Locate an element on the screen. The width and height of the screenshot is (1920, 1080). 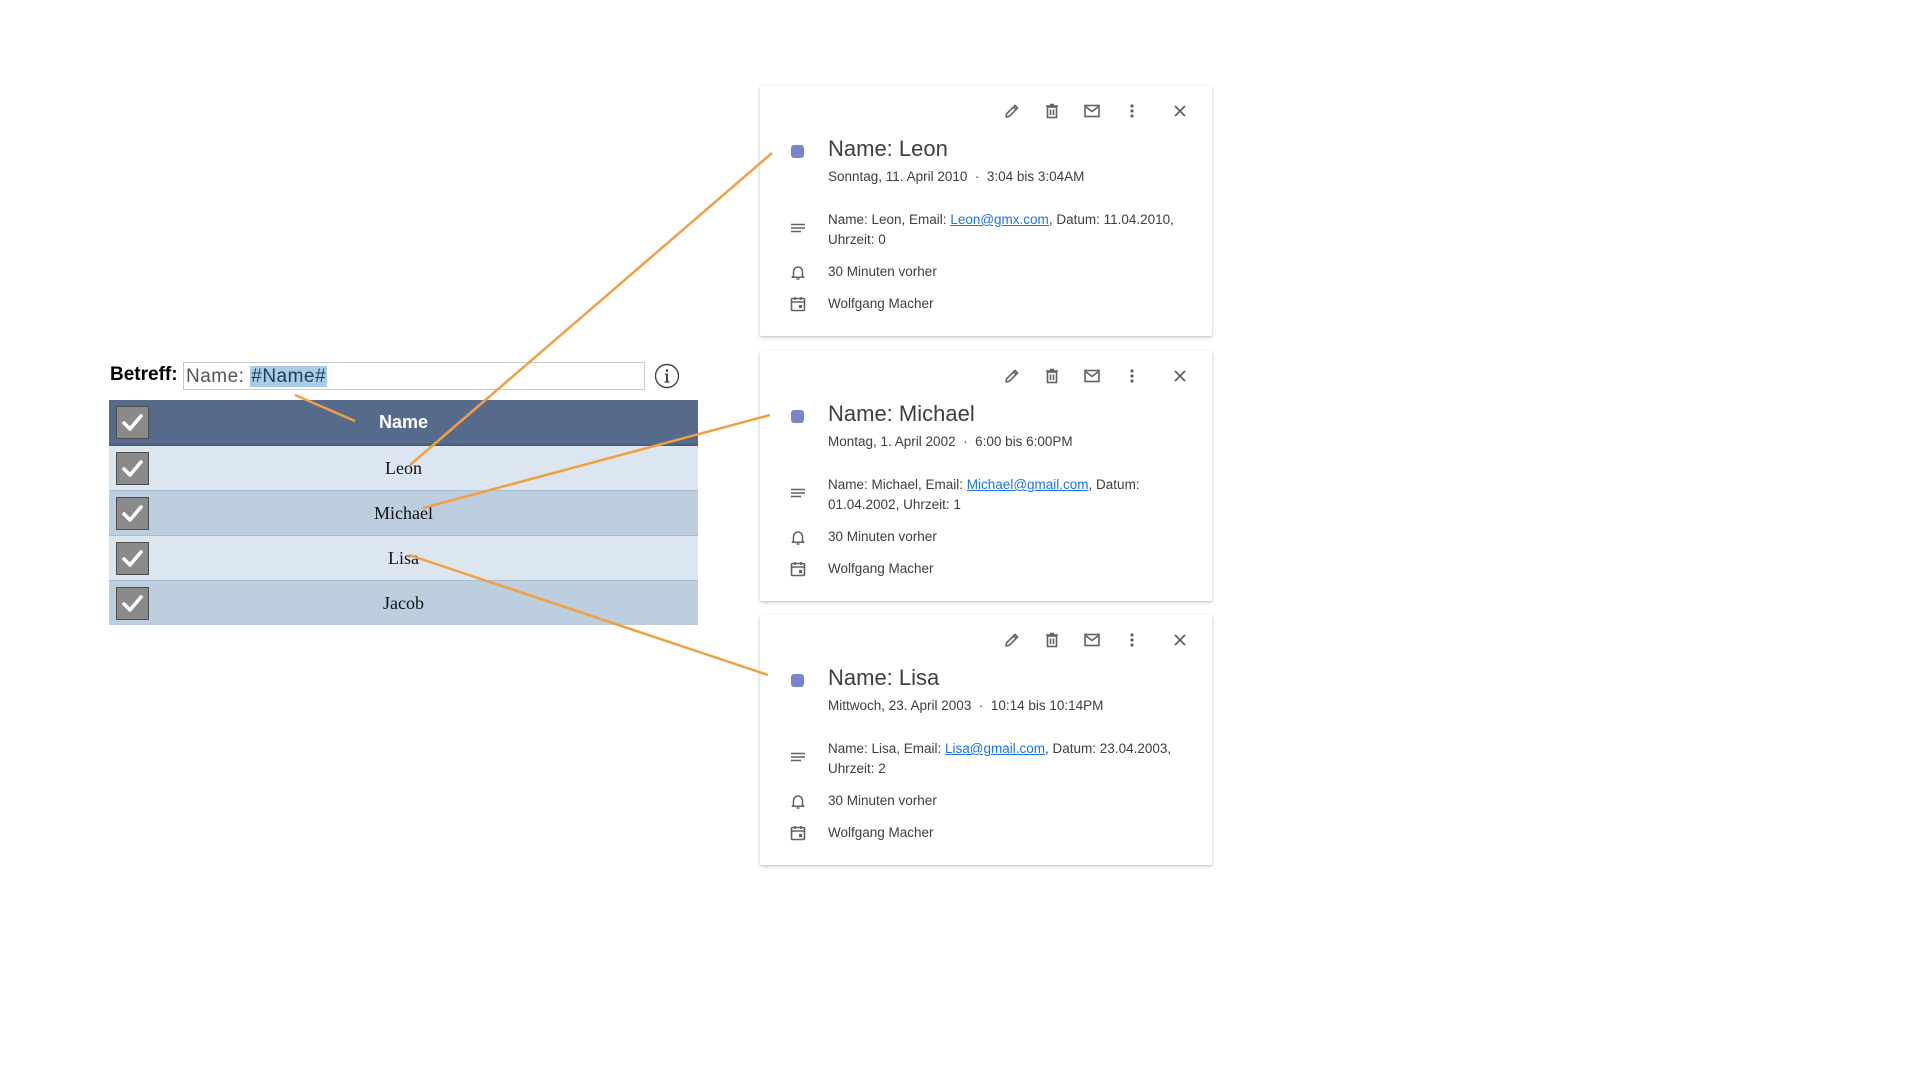
table-row: Leon is located at coordinates (403, 468).